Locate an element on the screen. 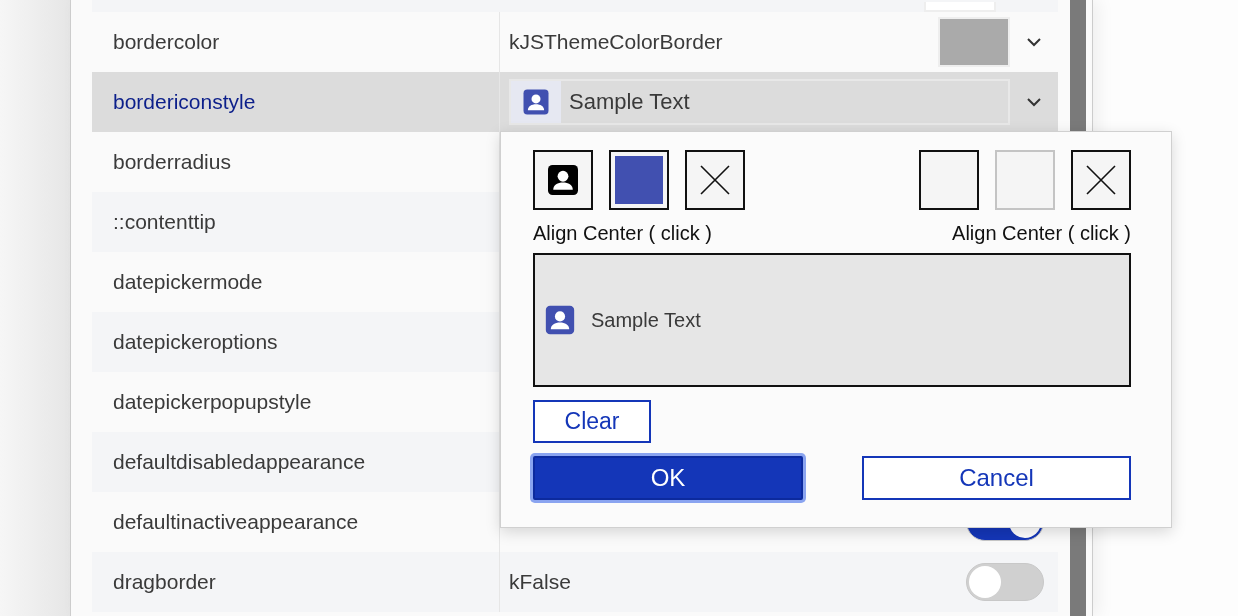 The width and height of the screenshot is (1238, 616). icon-style-field: Sample Text is located at coordinates (760, 102).